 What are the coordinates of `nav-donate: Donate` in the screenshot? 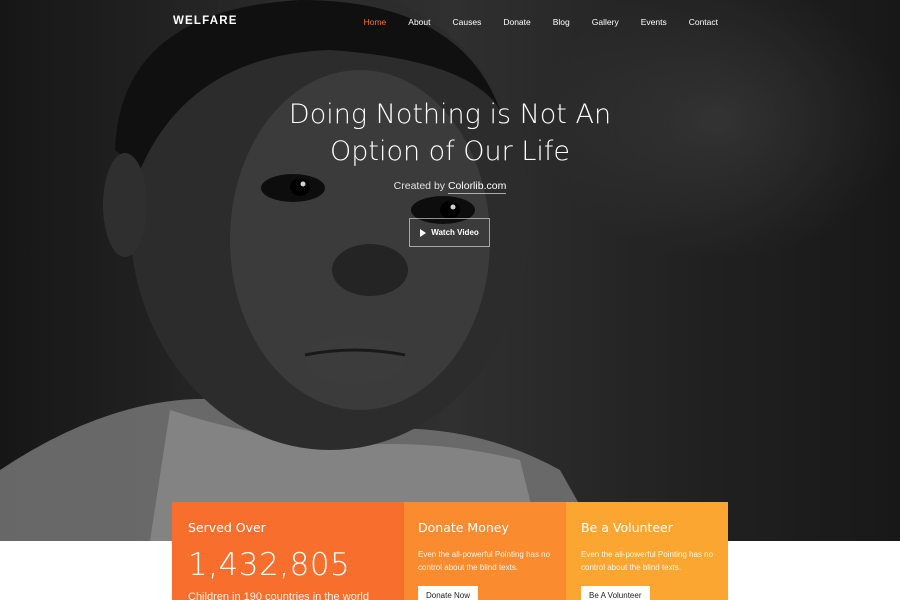 It's located at (516, 22).